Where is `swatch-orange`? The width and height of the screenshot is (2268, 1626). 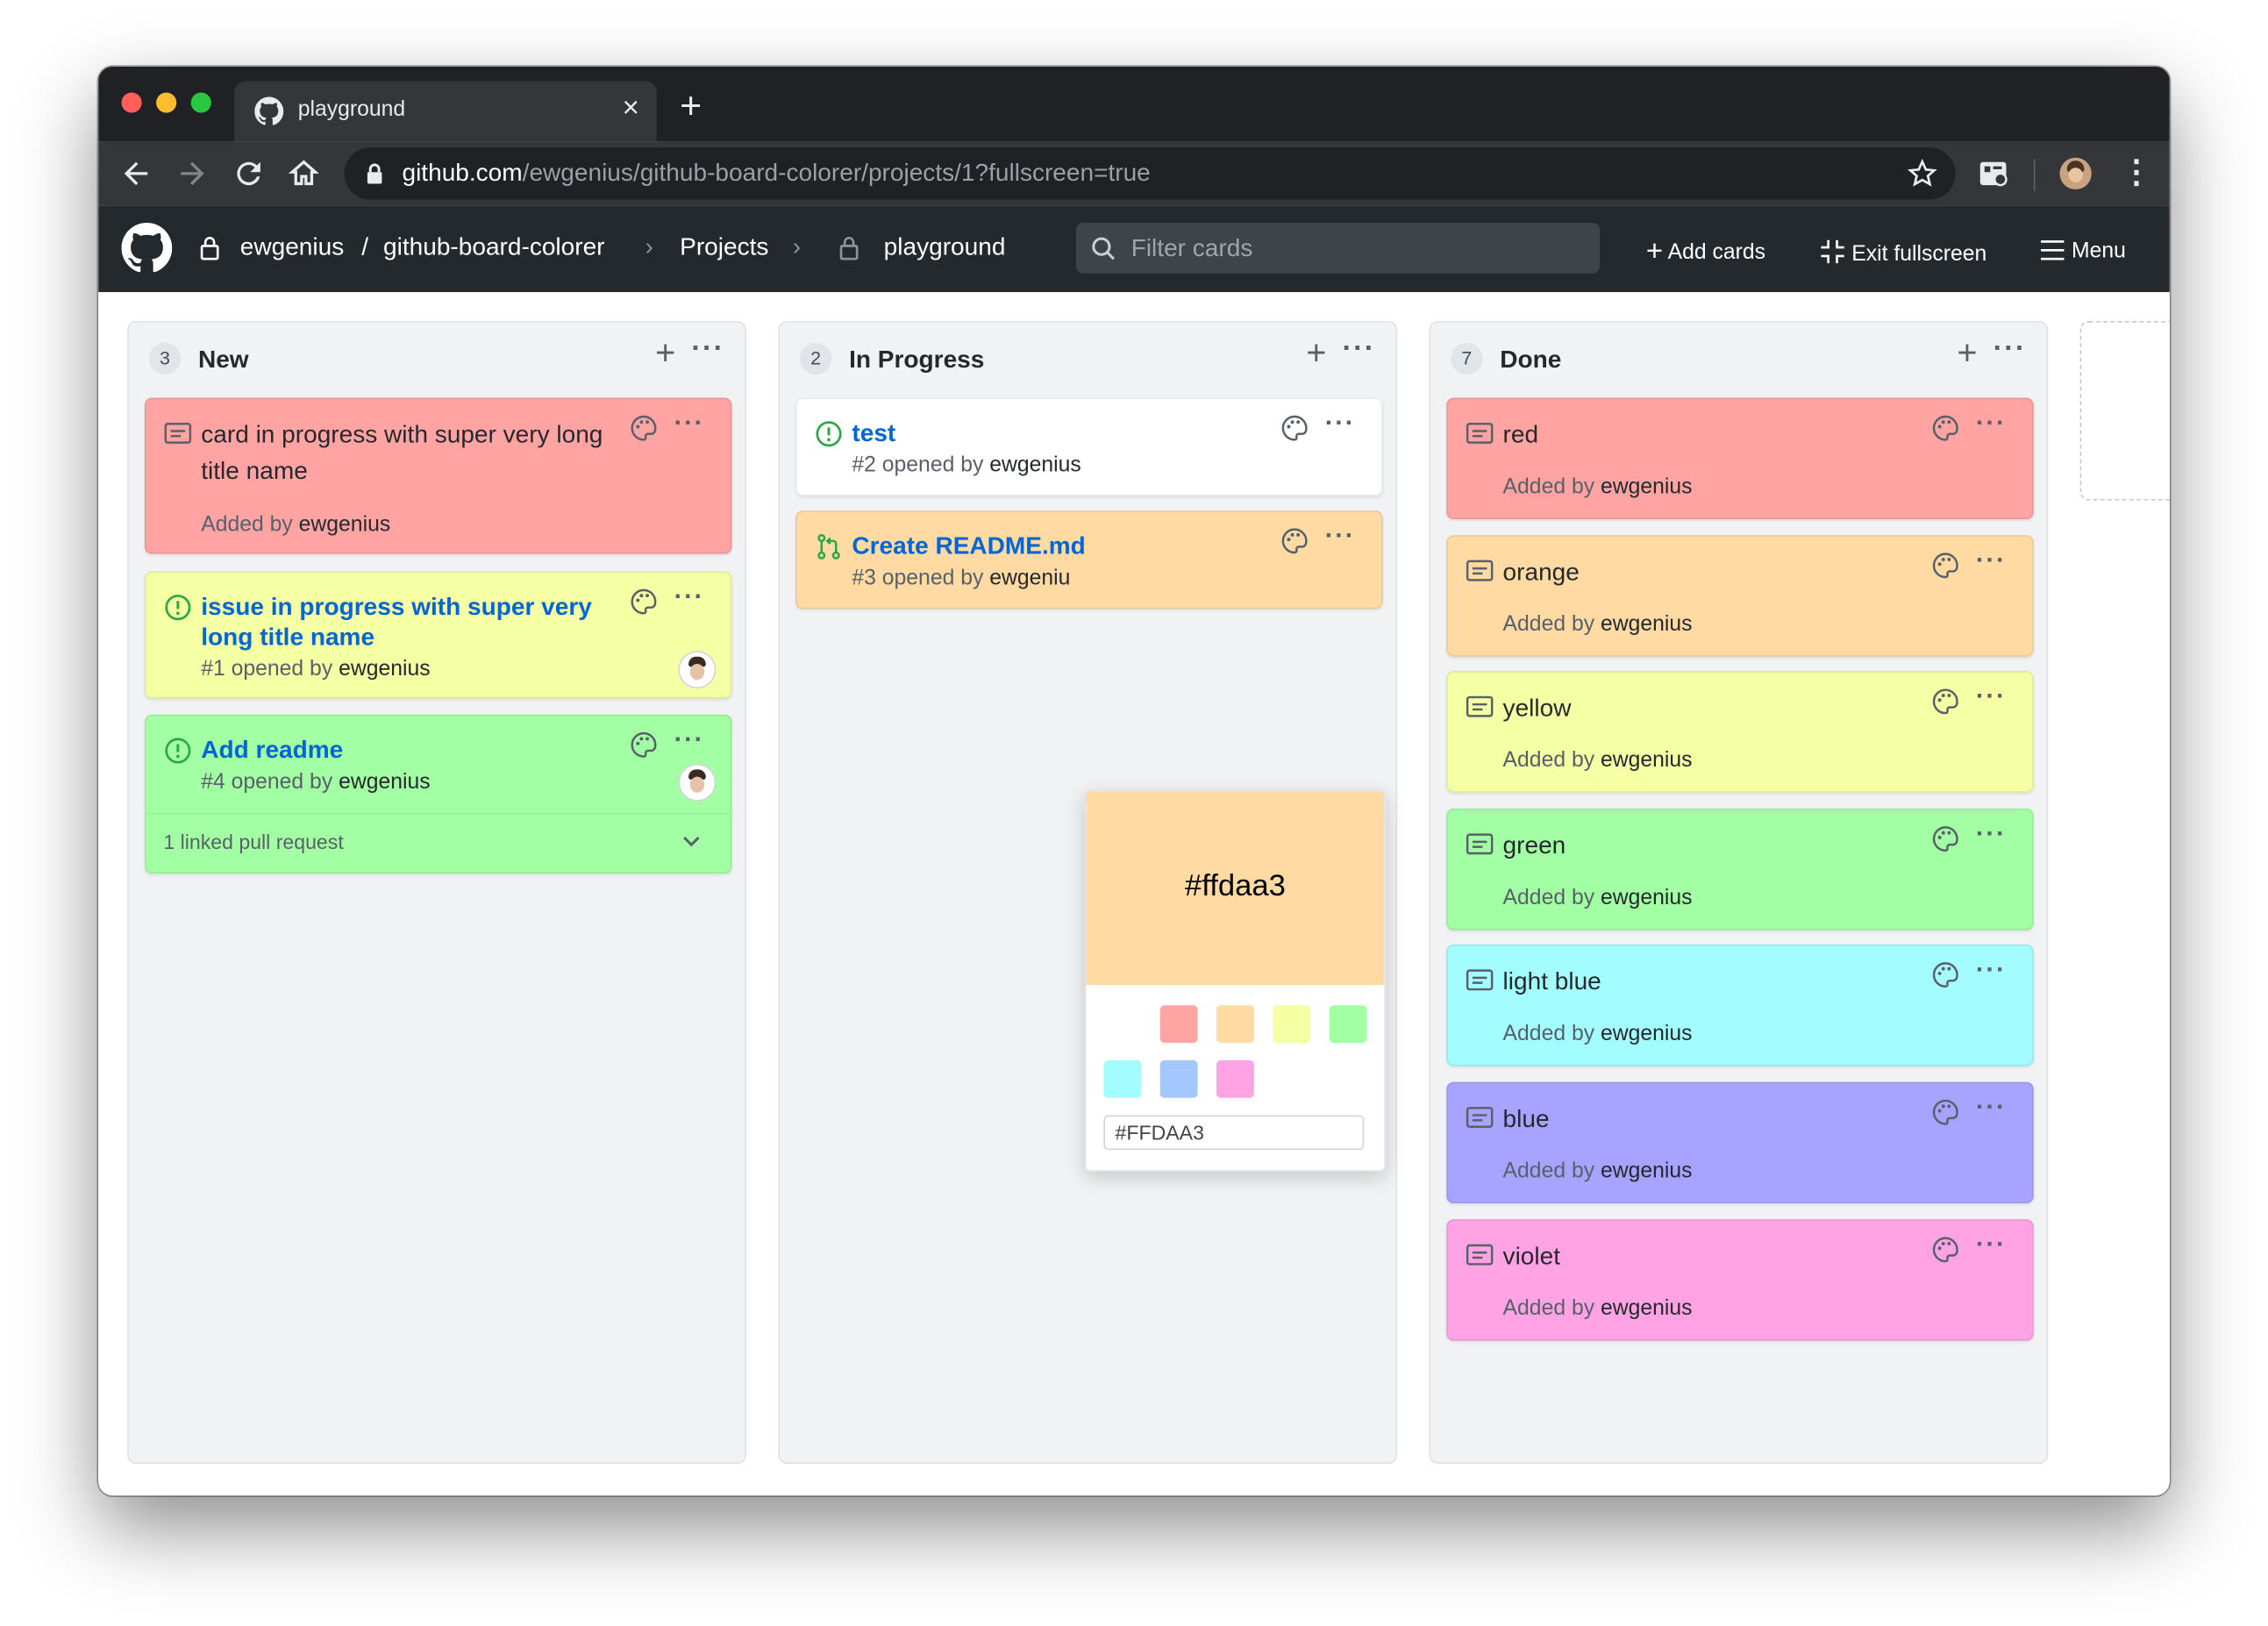 swatch-orange is located at coordinates (1235, 1025).